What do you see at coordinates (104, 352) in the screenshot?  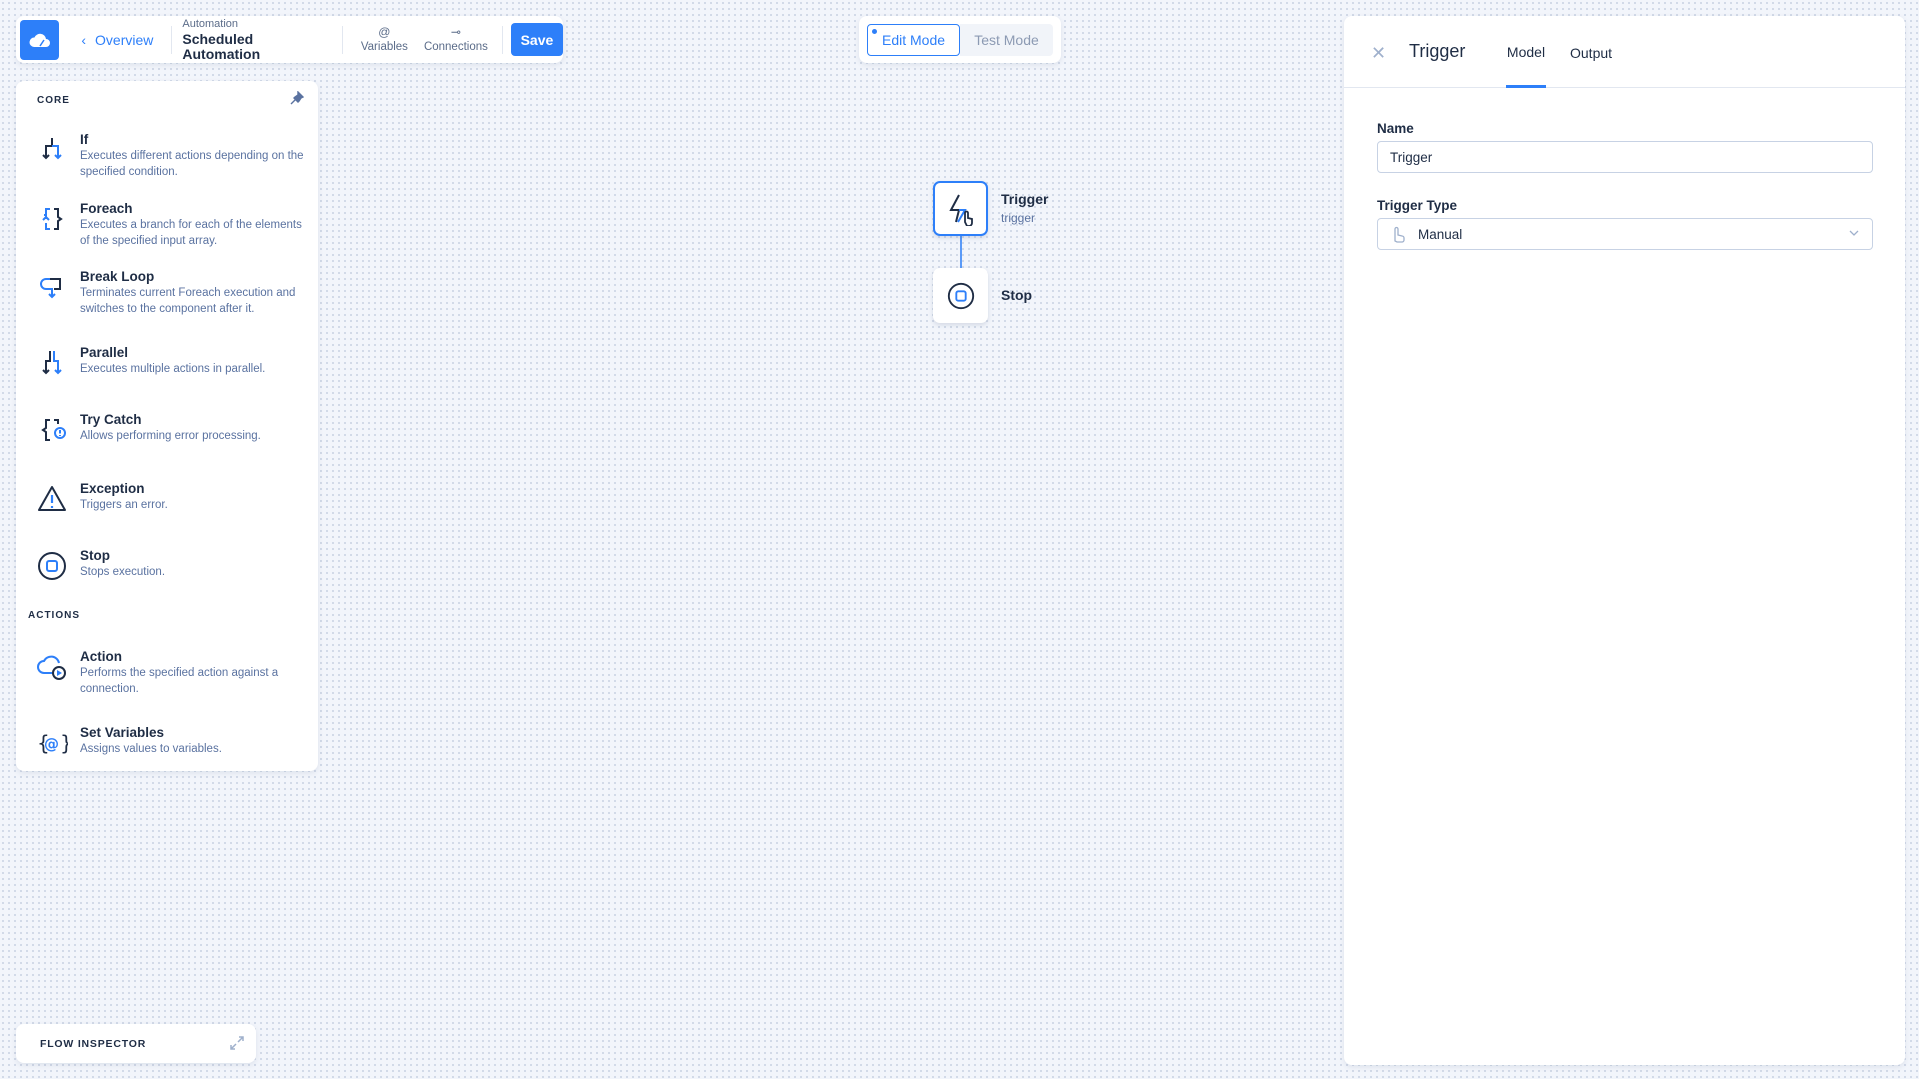 I see `item-title: Parallel` at bounding box center [104, 352].